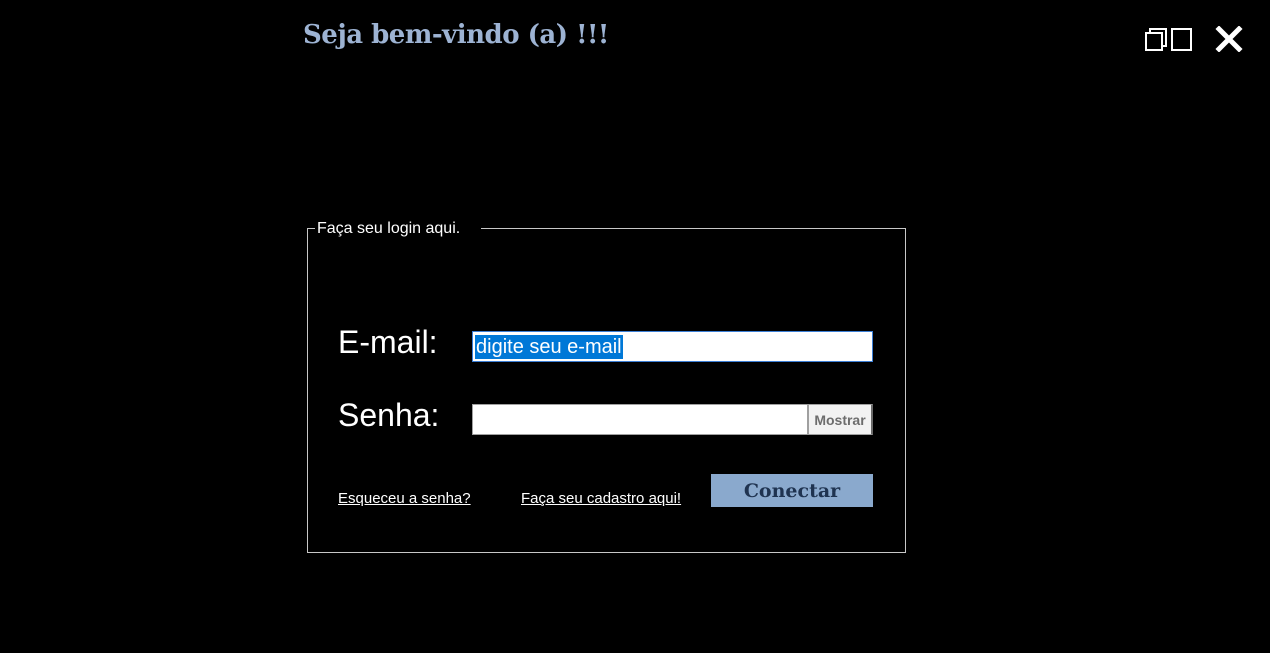 The height and width of the screenshot is (653, 1270). What do you see at coordinates (389, 228) in the screenshot?
I see `login-box-legend: Faça seu login aqui.` at bounding box center [389, 228].